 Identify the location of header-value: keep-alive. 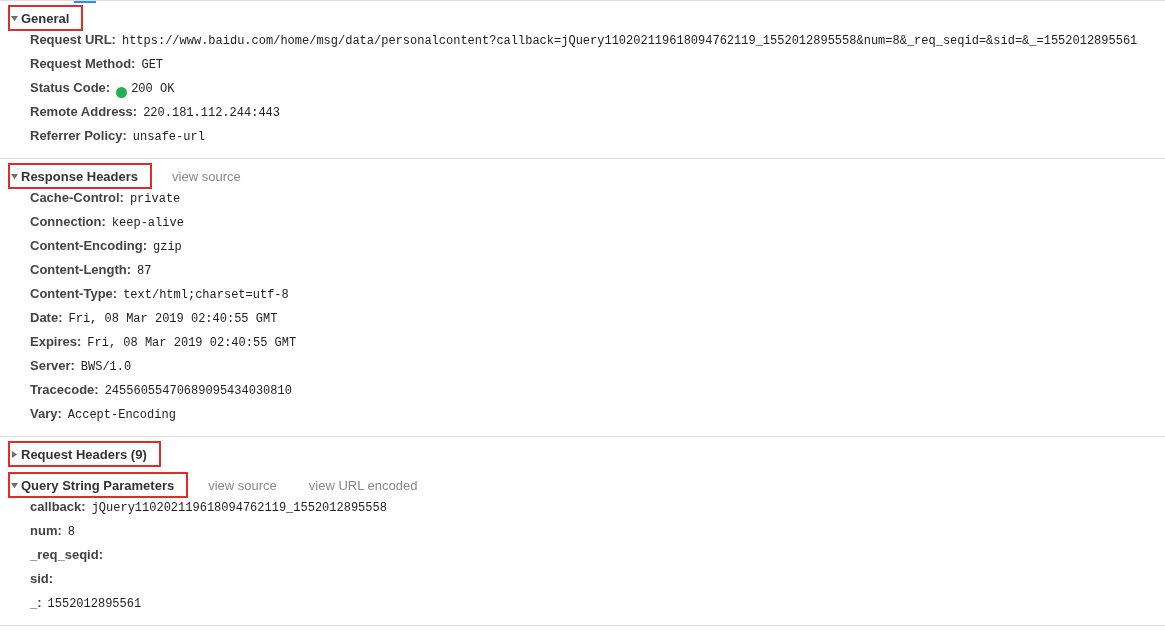
(147, 223).